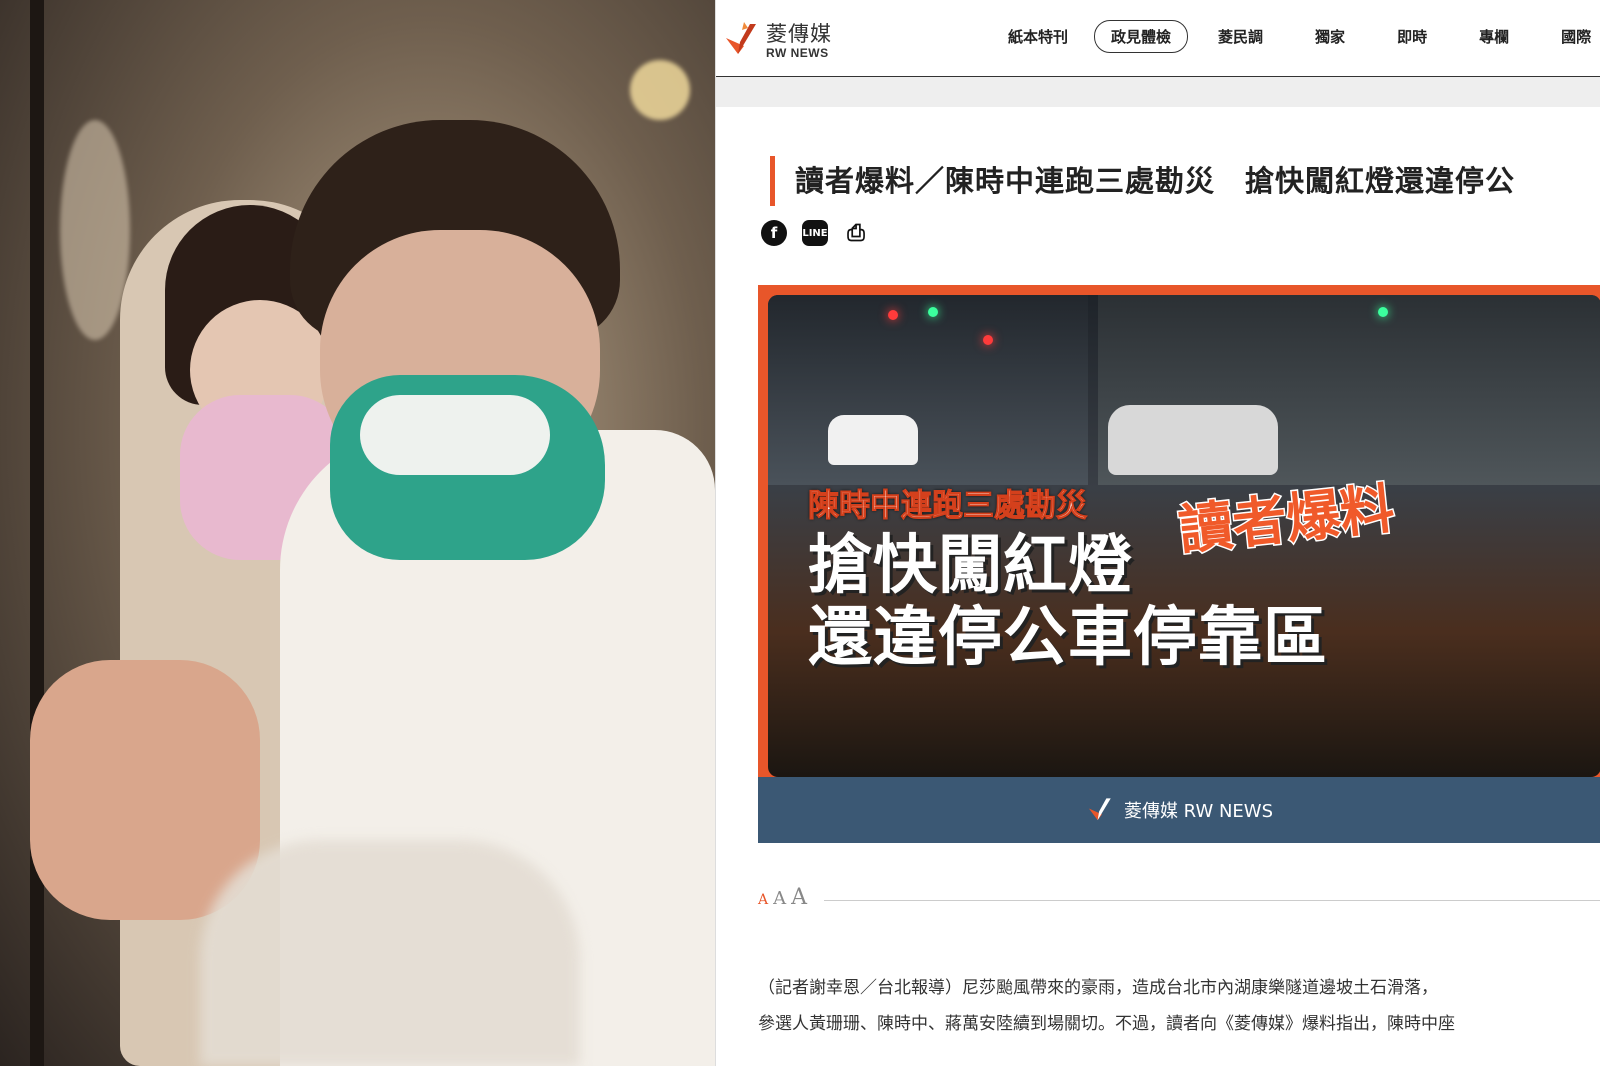  I want to click on hero-footer-brand: 菱傳媒 RW NEWS, so click(1198, 811).